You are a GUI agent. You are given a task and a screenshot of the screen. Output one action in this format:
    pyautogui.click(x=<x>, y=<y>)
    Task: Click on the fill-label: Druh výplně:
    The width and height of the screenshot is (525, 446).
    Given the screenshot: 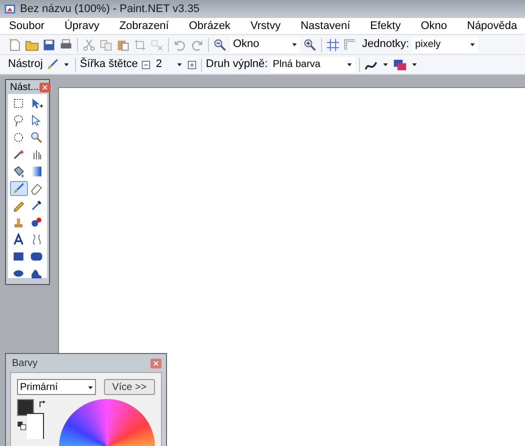 What is the action you would take?
    pyautogui.click(x=237, y=64)
    